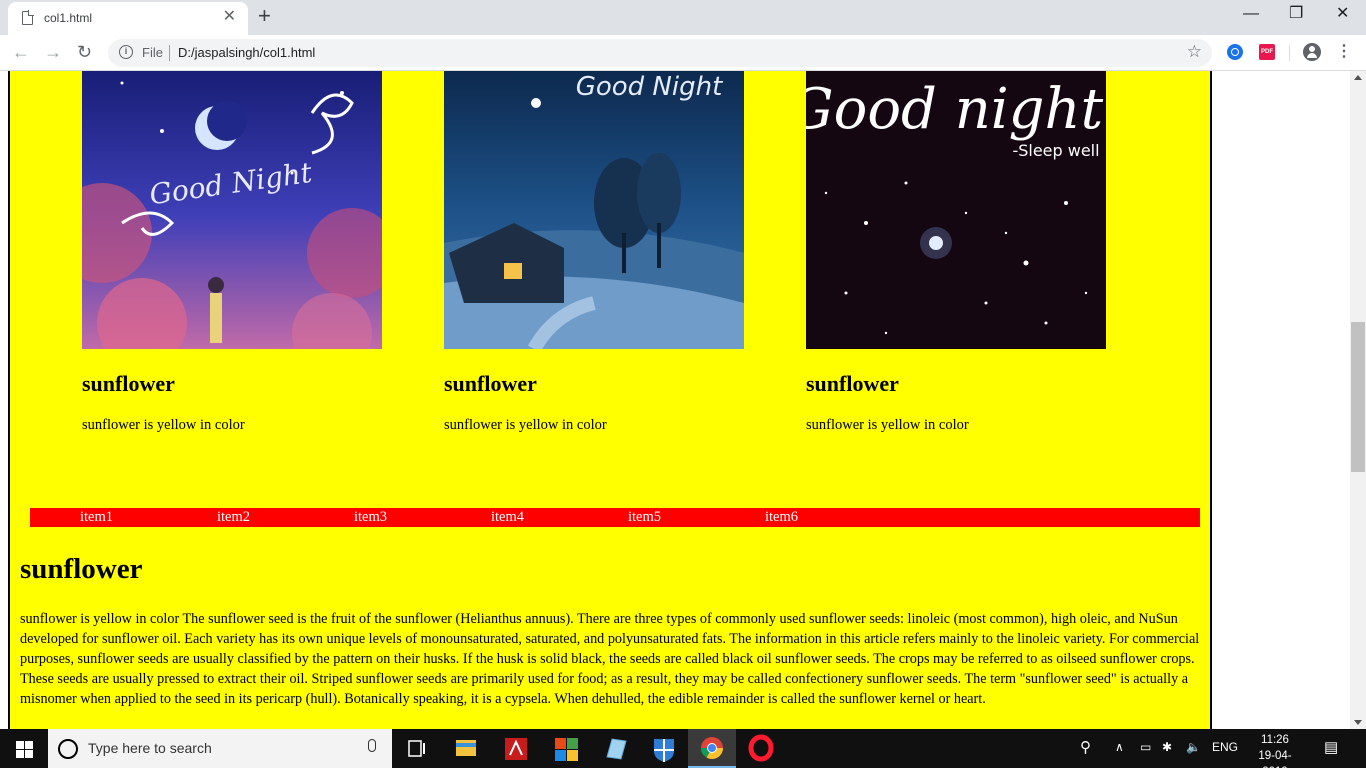  I want to click on chrome-menu-icon: ⋮, so click(1344, 52).